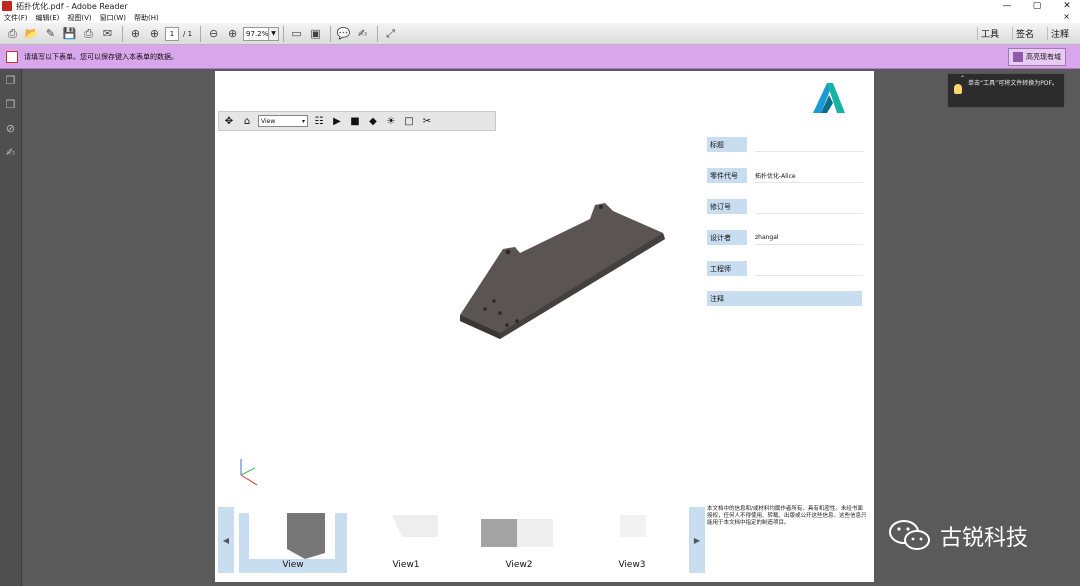  I want to click on watermark: 古锐科技, so click(958, 536).